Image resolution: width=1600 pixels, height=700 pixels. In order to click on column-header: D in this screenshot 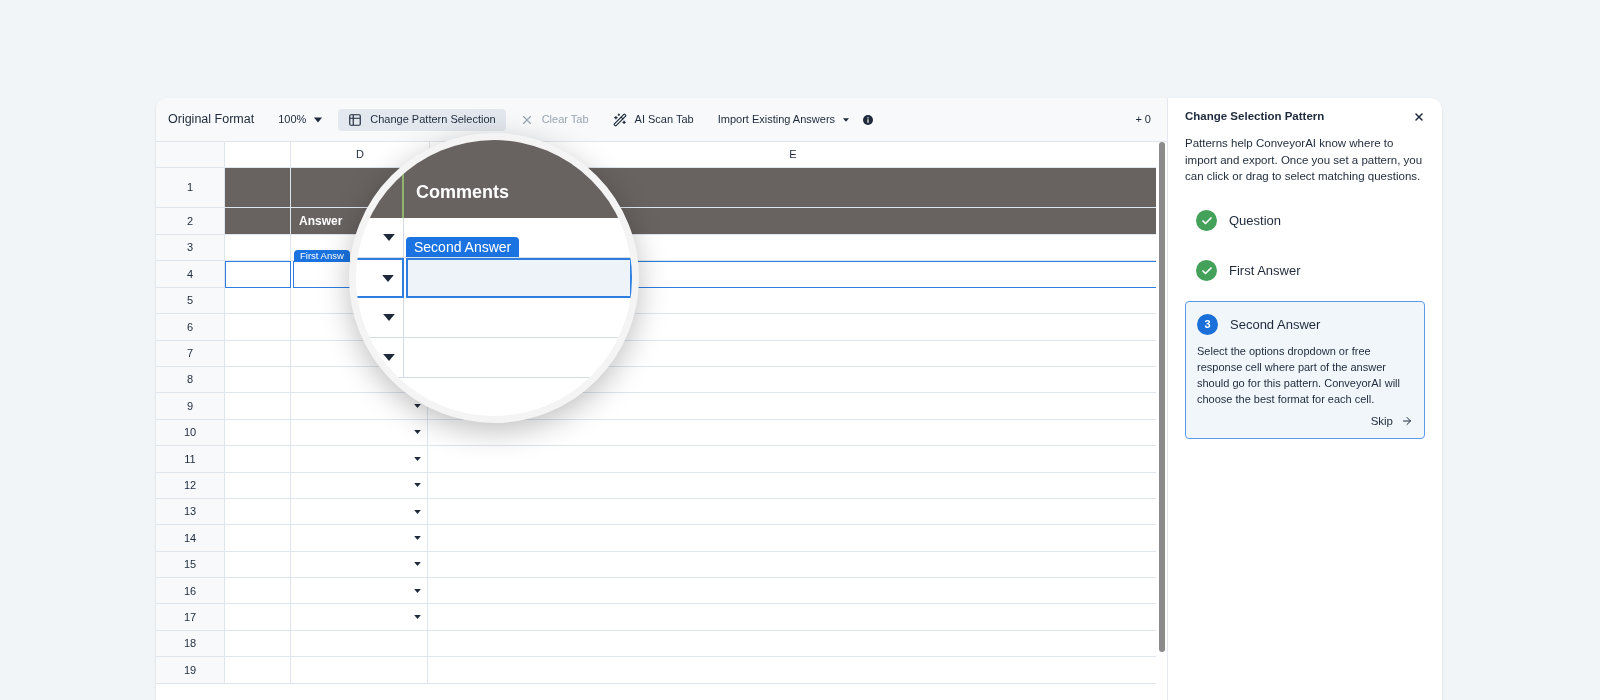, I will do `click(360, 154)`.